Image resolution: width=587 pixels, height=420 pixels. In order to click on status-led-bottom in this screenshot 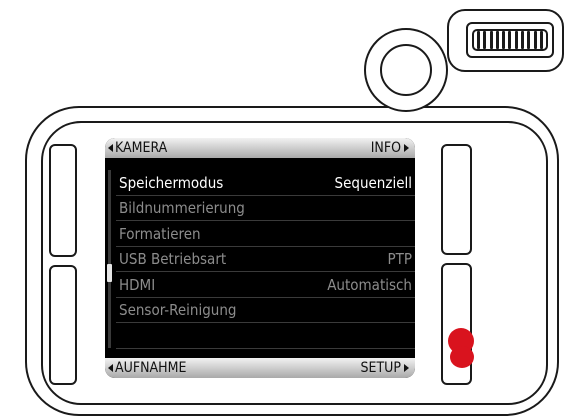, I will do `click(462, 357)`.